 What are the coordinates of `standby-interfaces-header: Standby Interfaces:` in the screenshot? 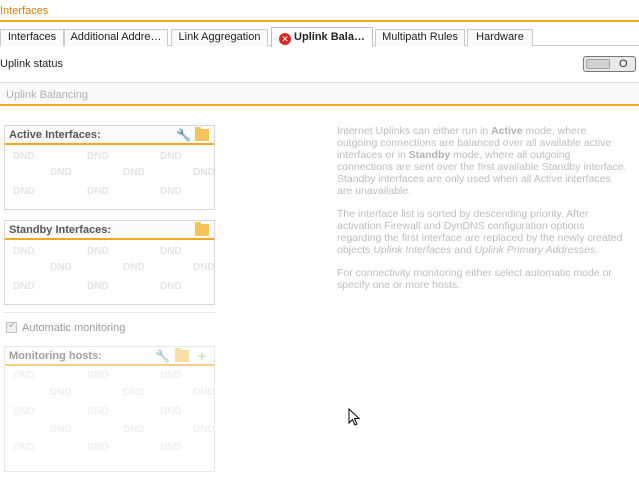 It's located at (109, 230).